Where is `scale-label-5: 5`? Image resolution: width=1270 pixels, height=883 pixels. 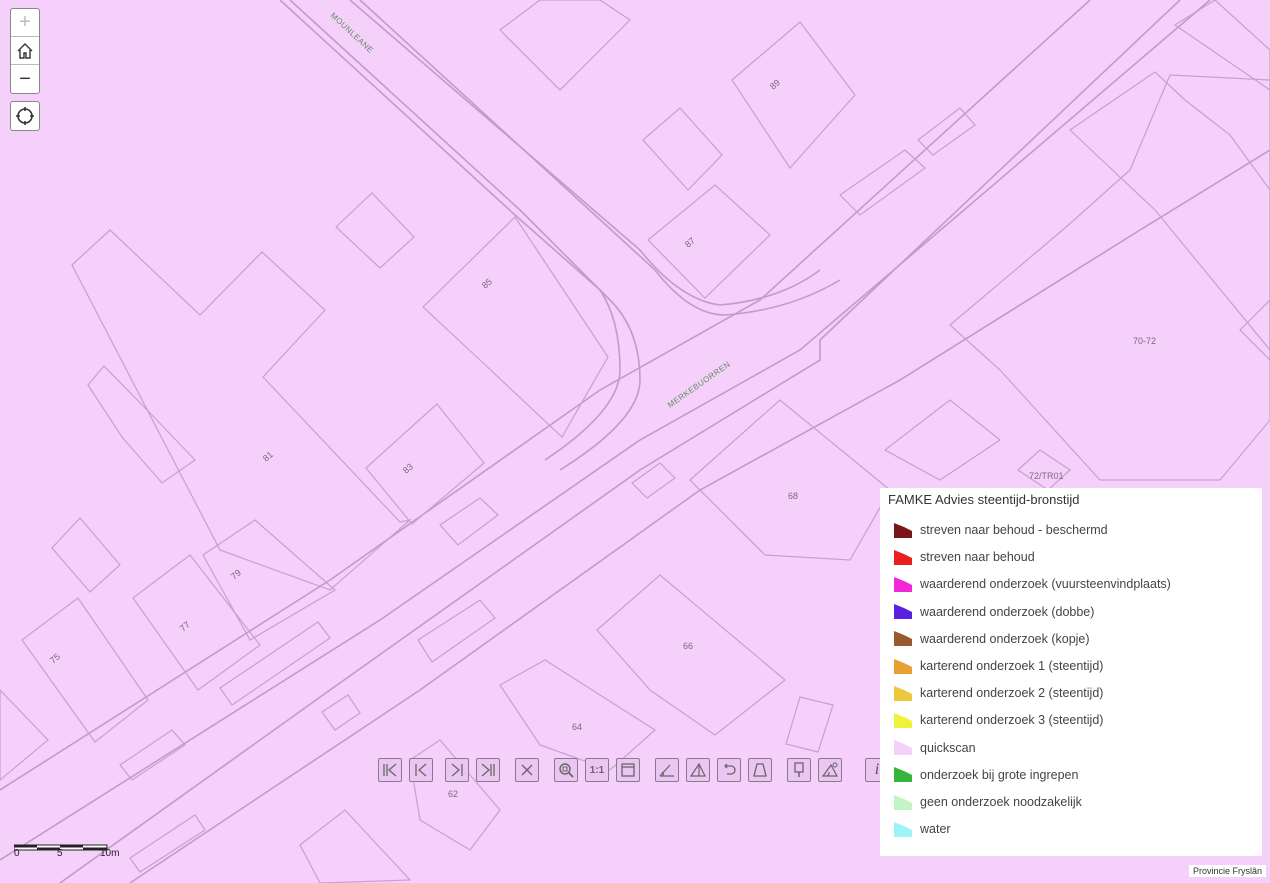 scale-label-5: 5 is located at coordinates (60, 853).